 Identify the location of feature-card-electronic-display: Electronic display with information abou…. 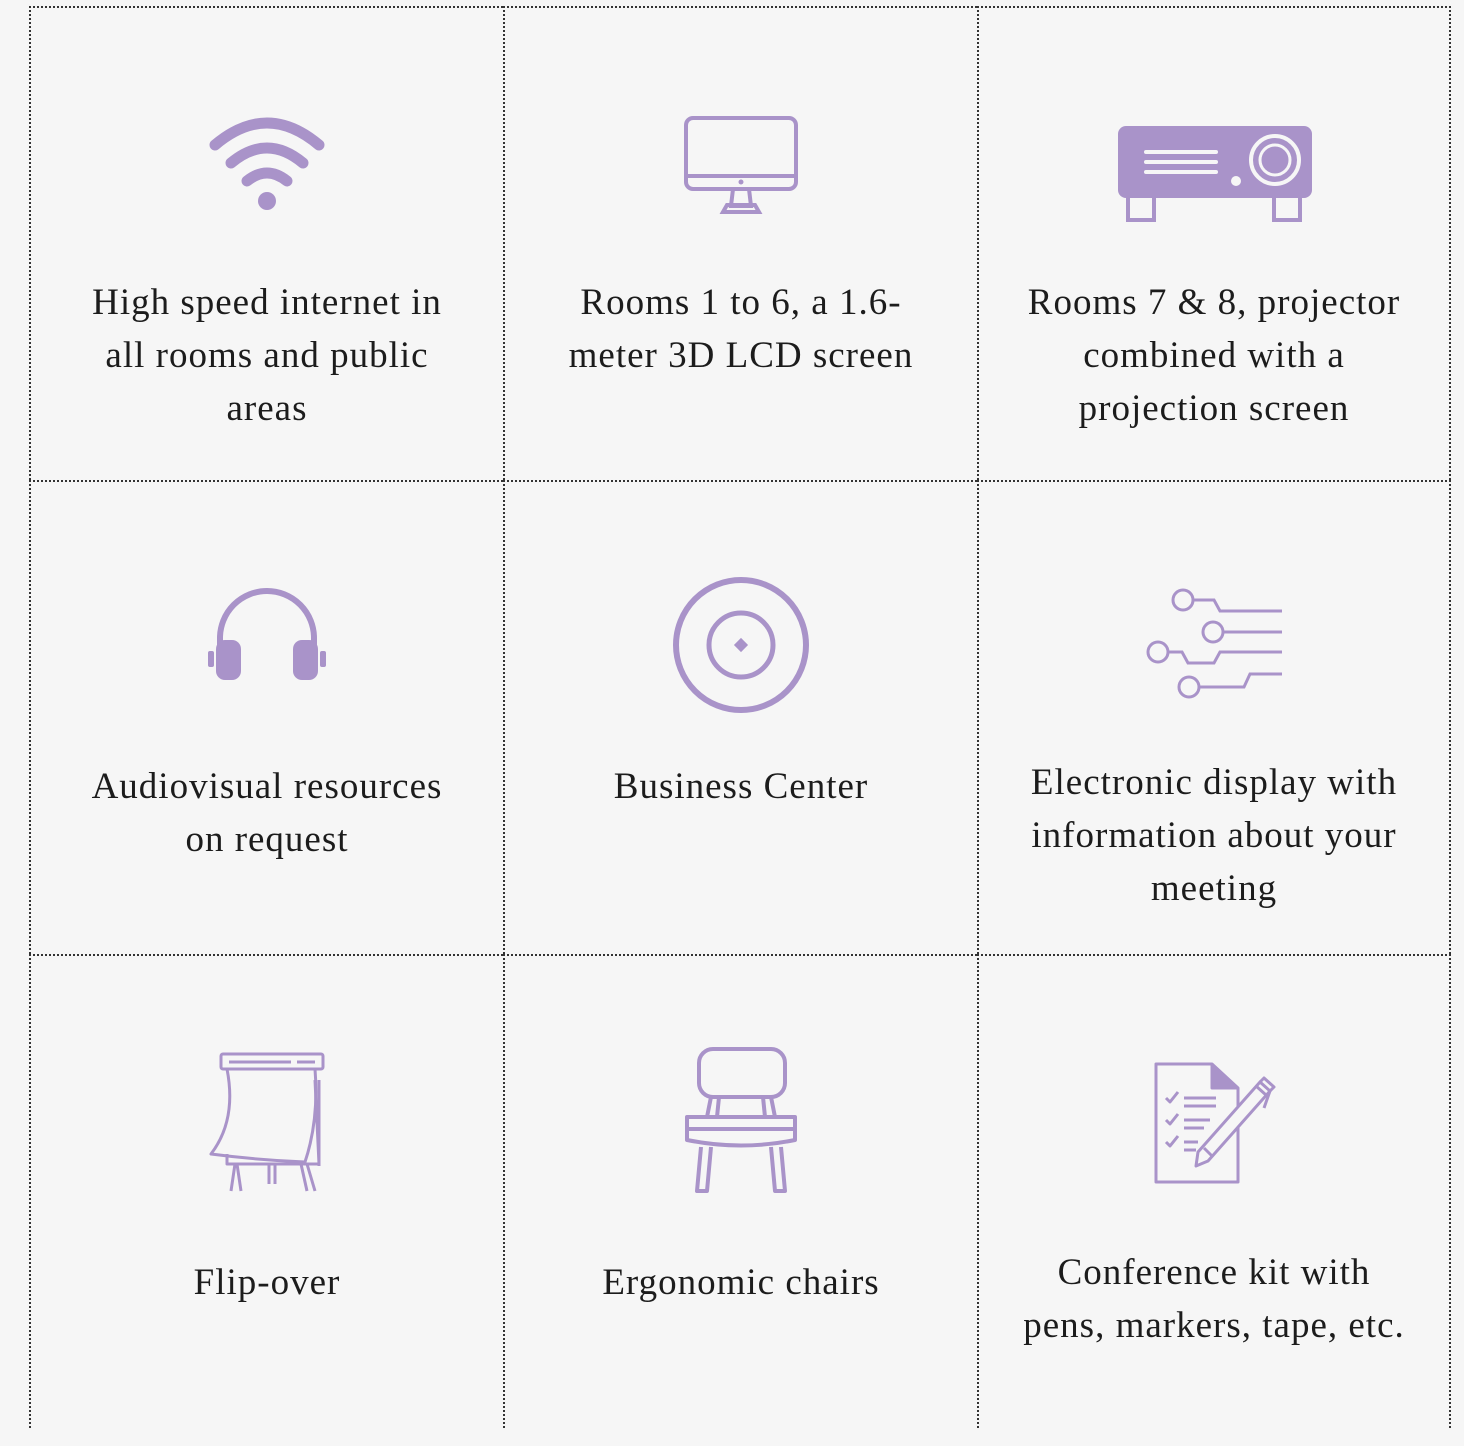
(1214, 717).